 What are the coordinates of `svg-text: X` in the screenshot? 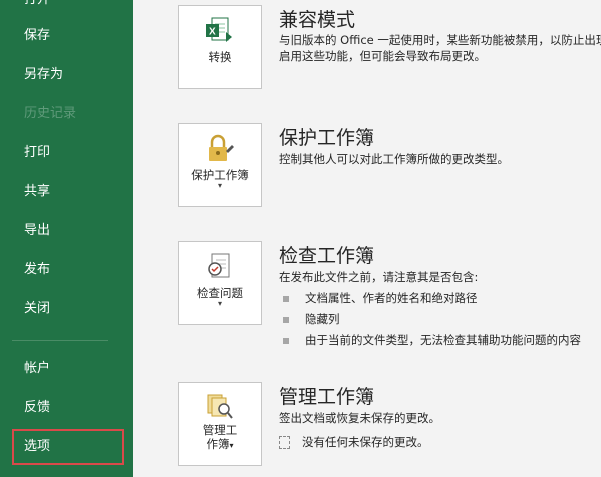 It's located at (212, 32).